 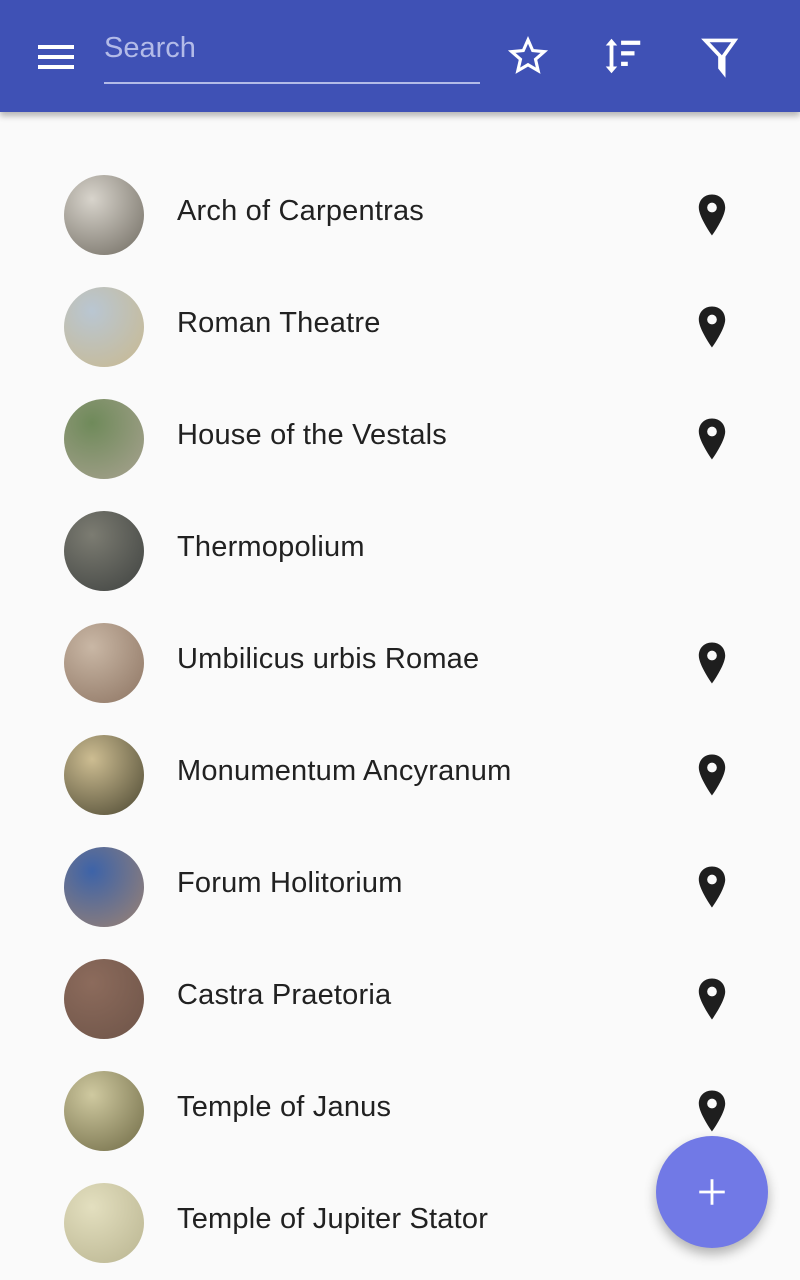 What do you see at coordinates (56, 47) in the screenshot?
I see `menu-icon` at bounding box center [56, 47].